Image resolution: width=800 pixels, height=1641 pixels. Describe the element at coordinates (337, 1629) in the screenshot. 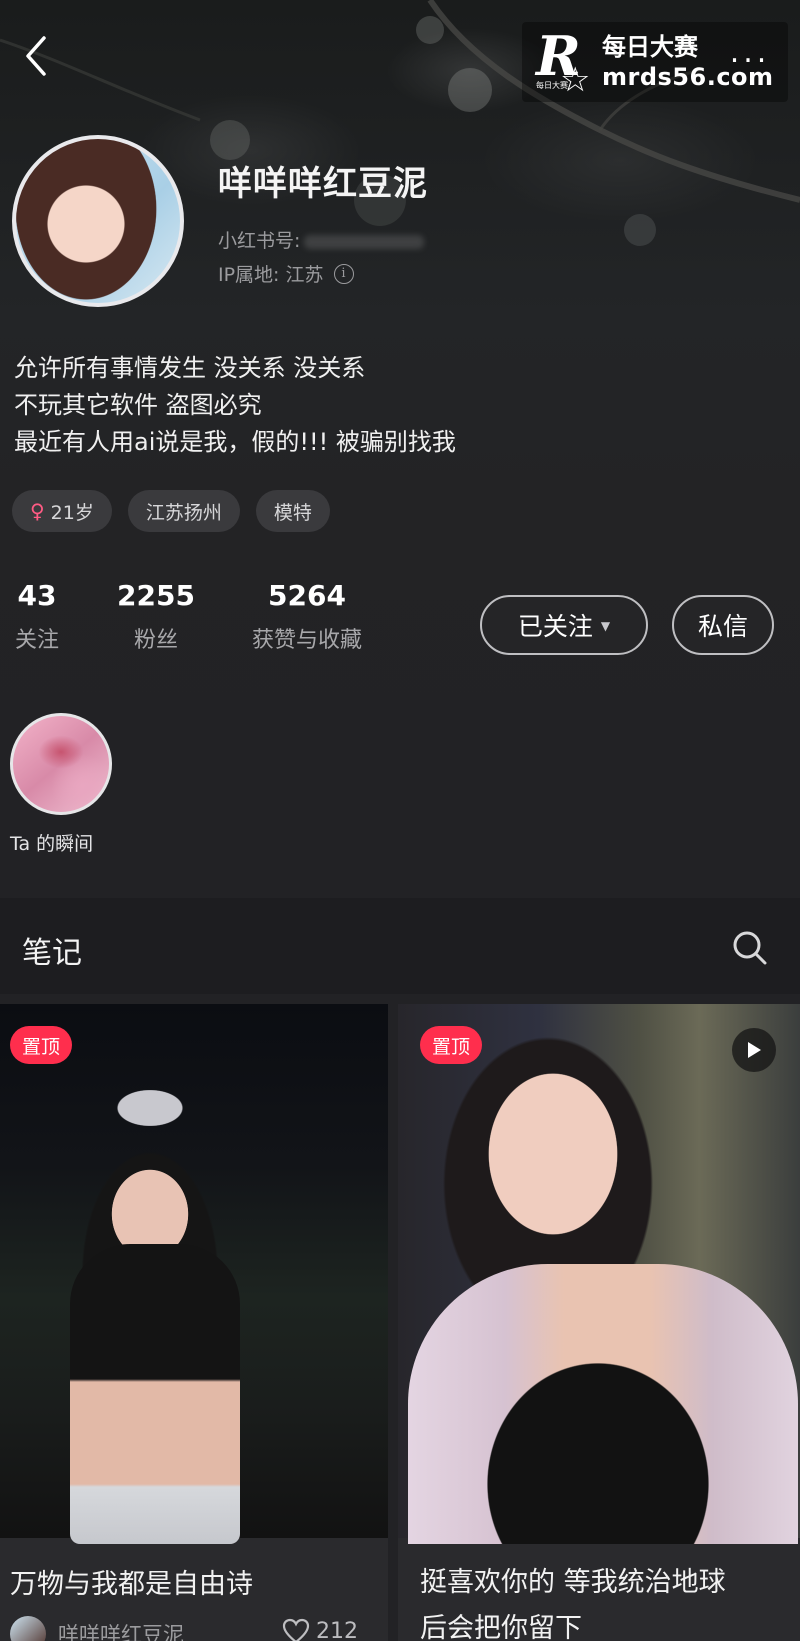

I see `like-count: 212` at that location.